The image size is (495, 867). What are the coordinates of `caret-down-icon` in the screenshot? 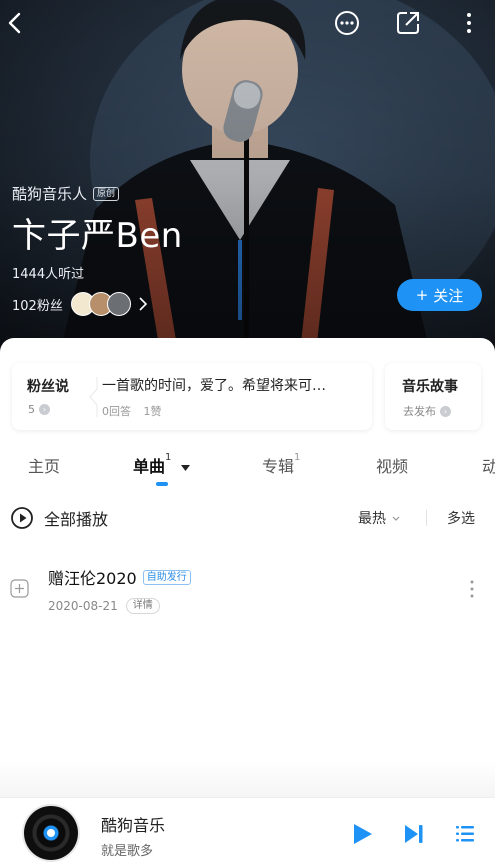 It's located at (185, 467).